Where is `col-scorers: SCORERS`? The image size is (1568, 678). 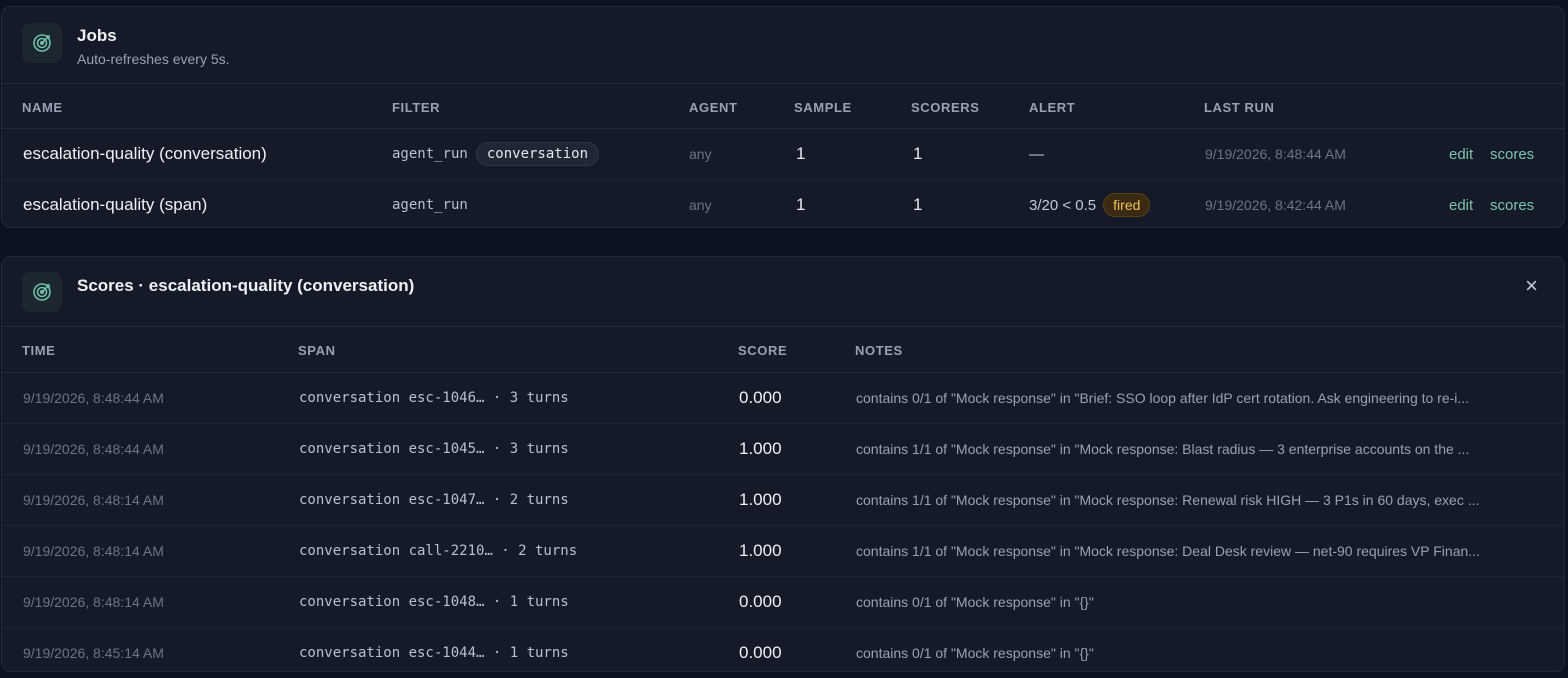
col-scorers: SCORERS is located at coordinates (945, 107).